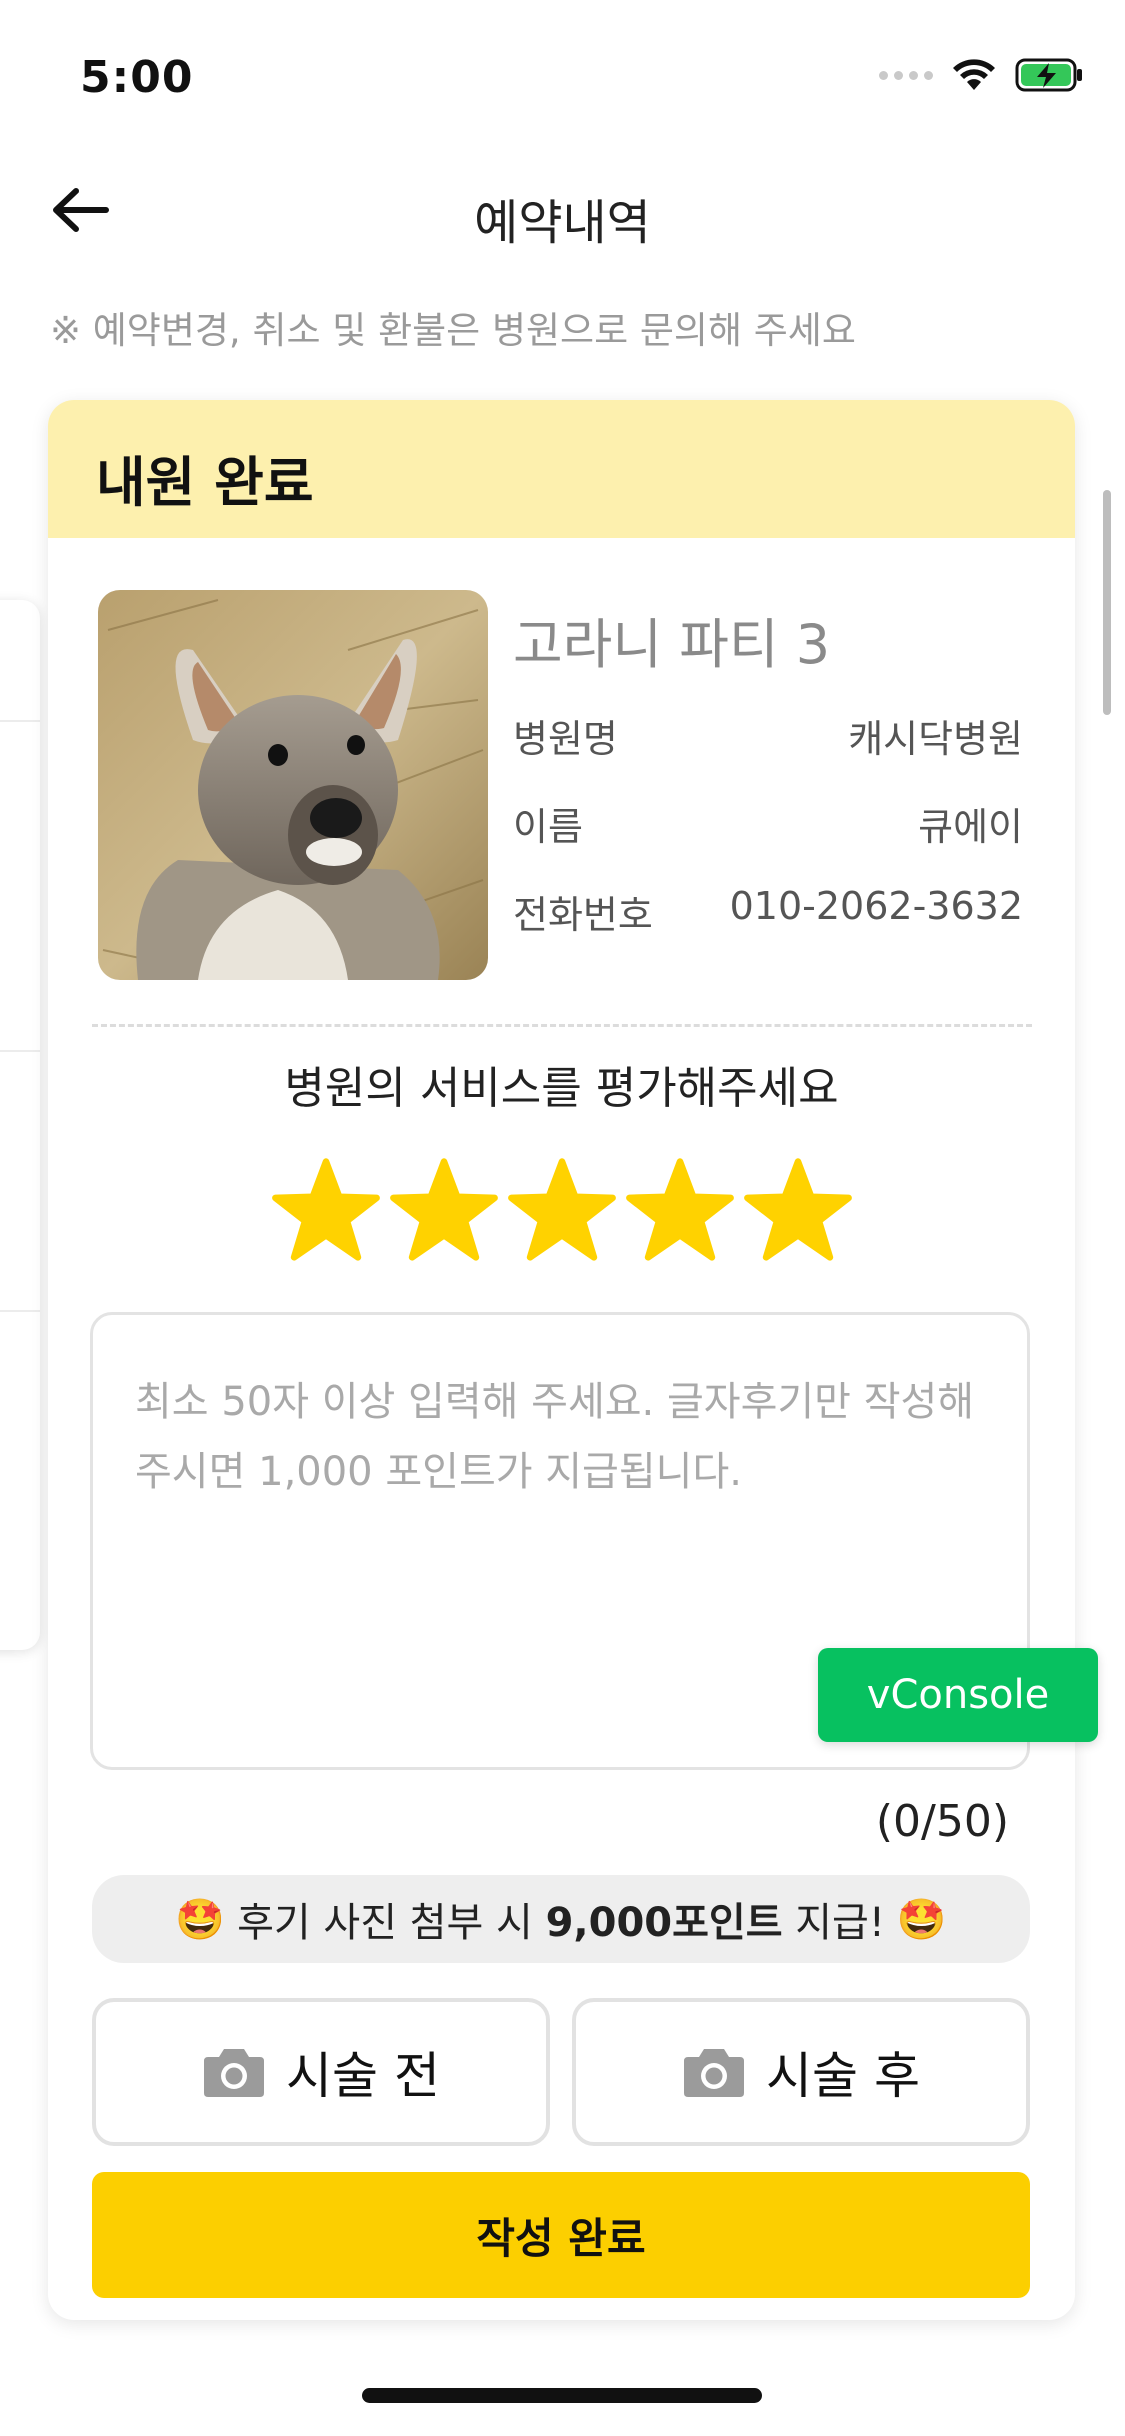 Image resolution: width=1125 pixels, height=2436 pixels. What do you see at coordinates (906, 75) in the screenshot?
I see `signal-dots-icon` at bounding box center [906, 75].